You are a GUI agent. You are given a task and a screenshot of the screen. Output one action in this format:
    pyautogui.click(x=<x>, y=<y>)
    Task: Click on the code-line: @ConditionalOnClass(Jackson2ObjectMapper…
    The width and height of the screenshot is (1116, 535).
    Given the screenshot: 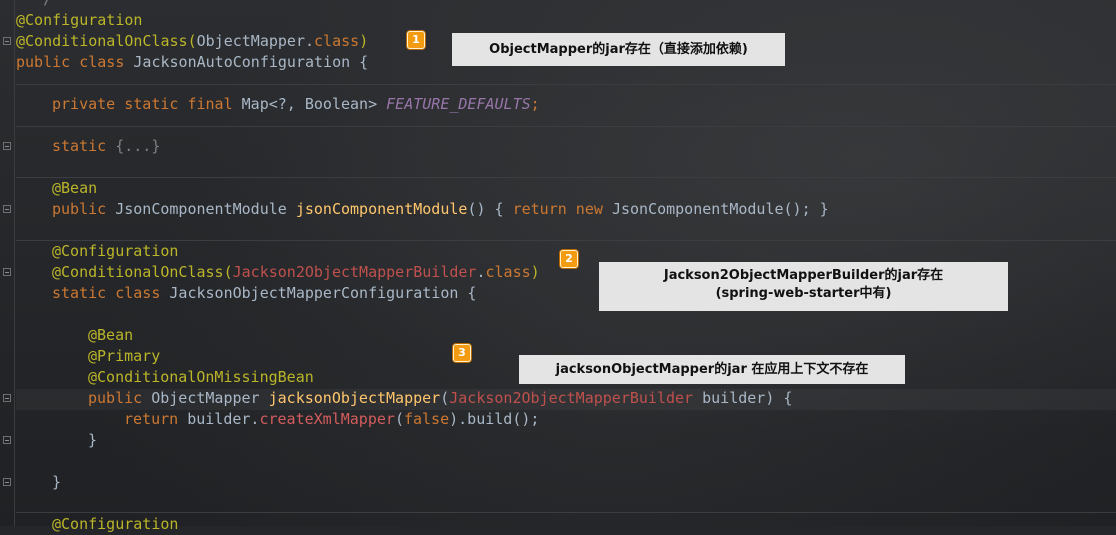 What is the action you would take?
    pyautogui.click(x=296, y=272)
    